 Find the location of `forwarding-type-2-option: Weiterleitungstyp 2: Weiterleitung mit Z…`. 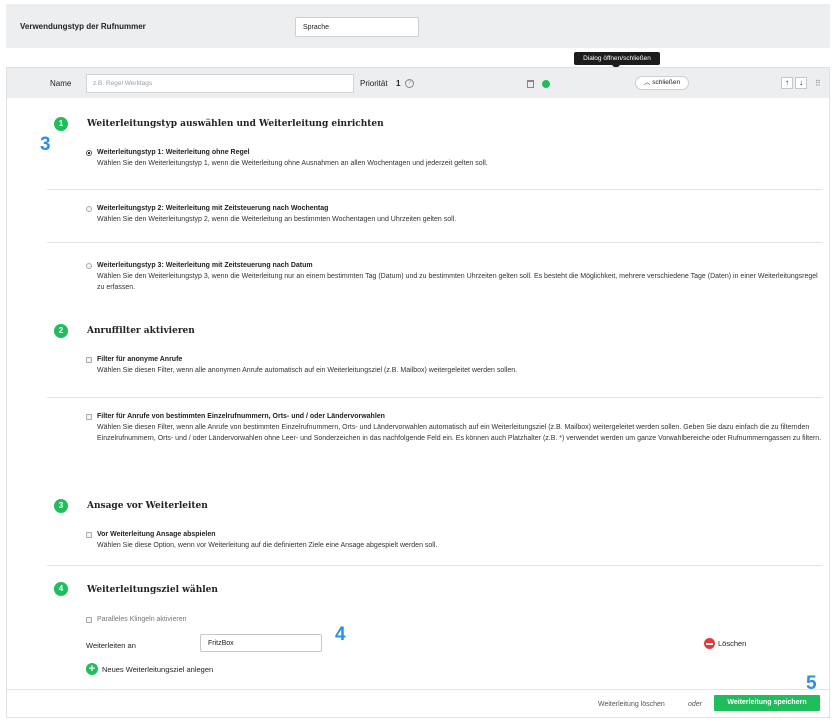

forwarding-type-2-option: Weiterleitungstyp 2: Weiterleitung mit Z… is located at coordinates (454, 215).